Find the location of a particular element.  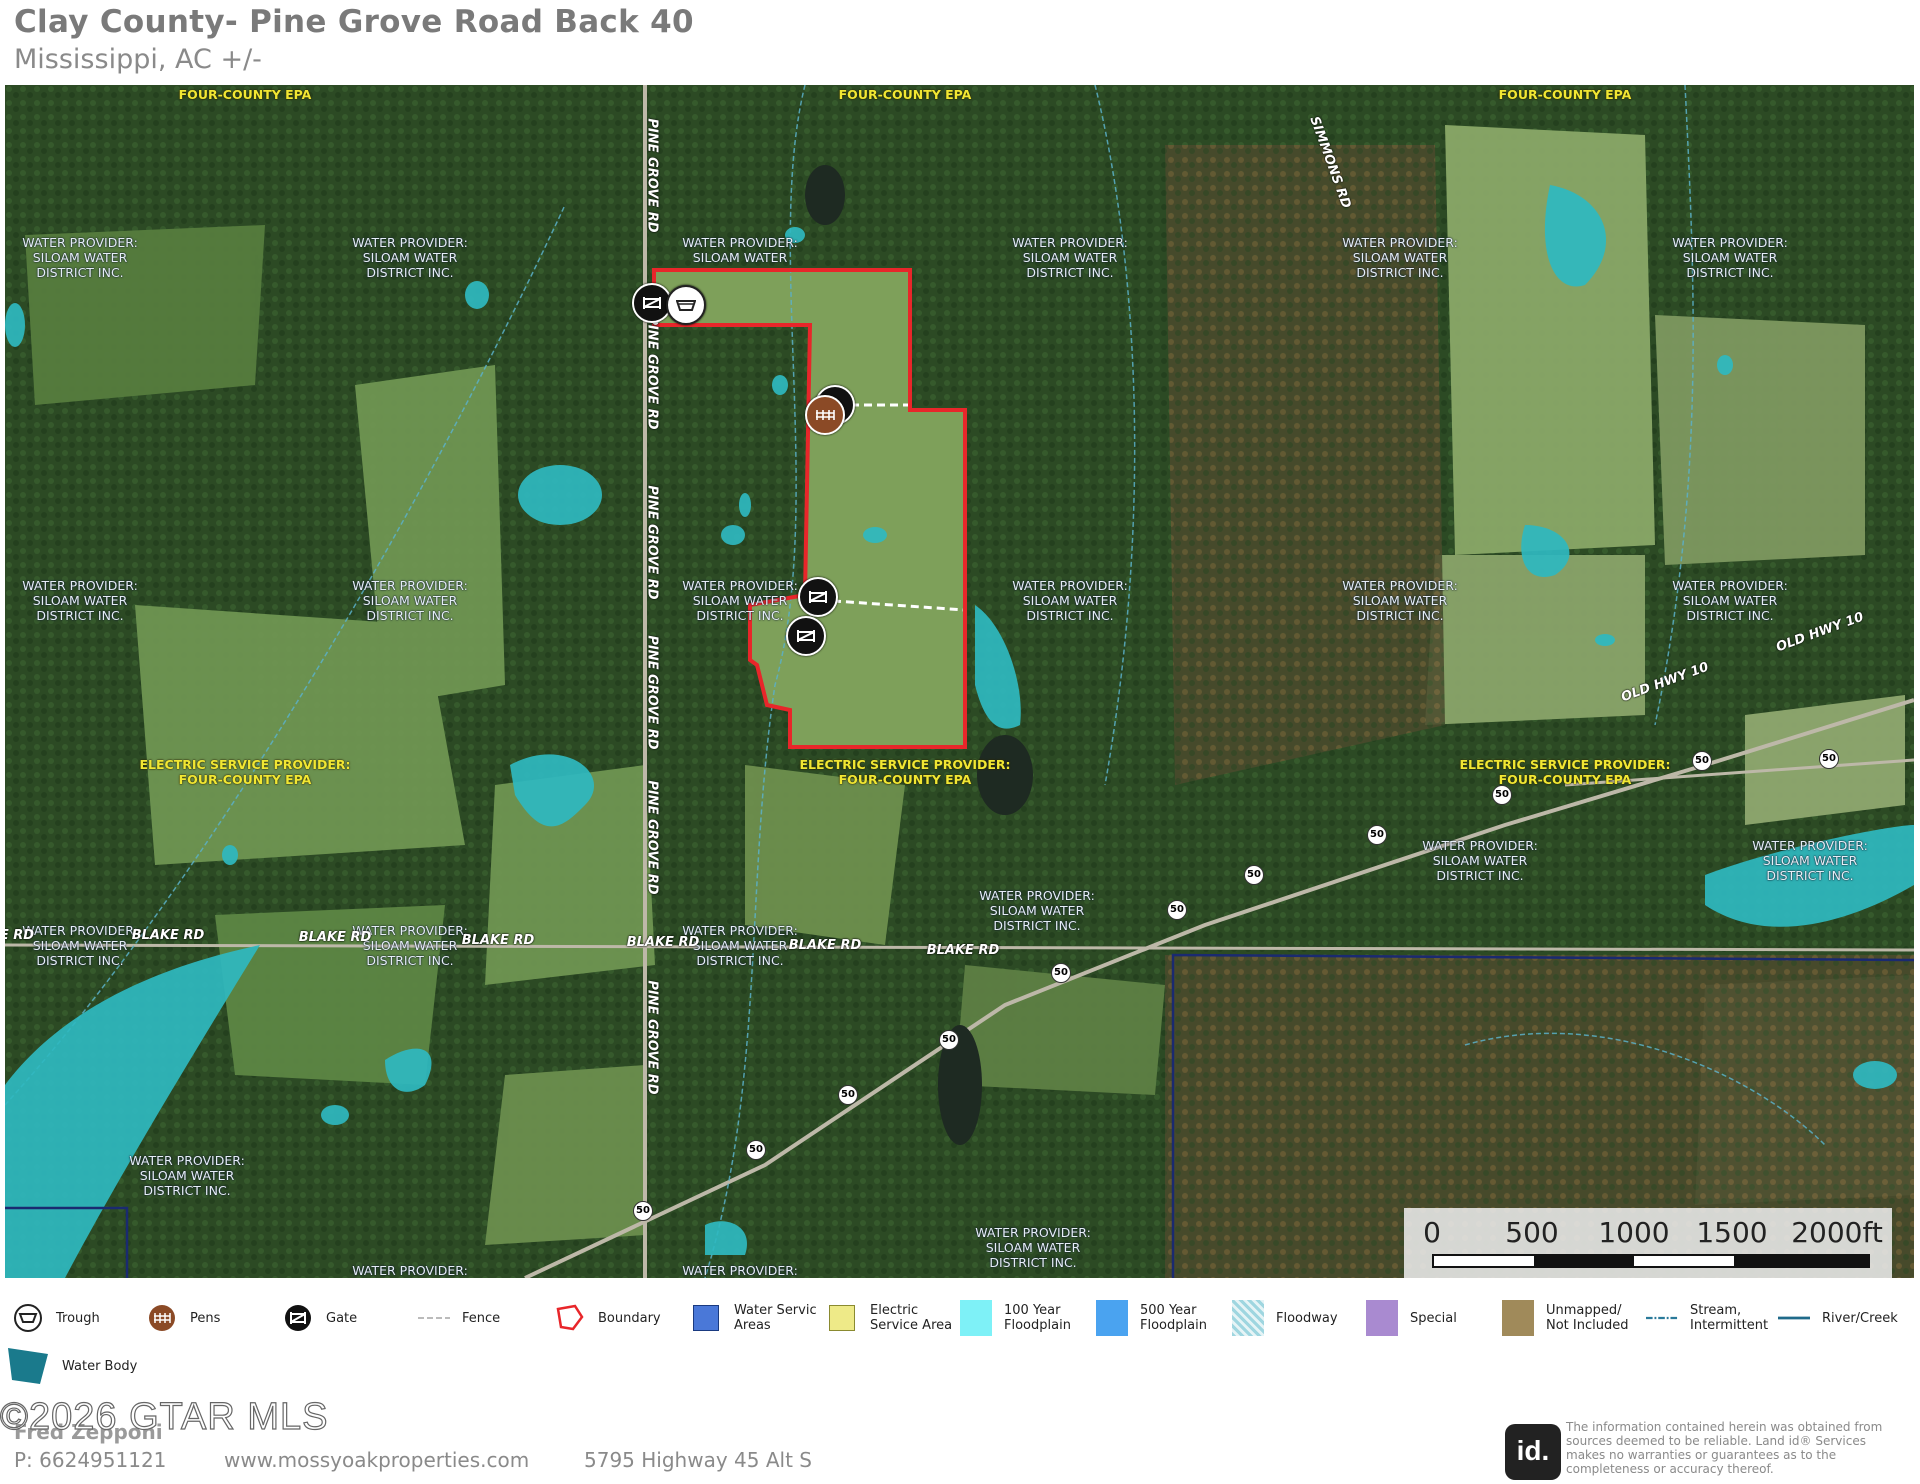

scale-tick: 500 is located at coordinates (1532, 1232).